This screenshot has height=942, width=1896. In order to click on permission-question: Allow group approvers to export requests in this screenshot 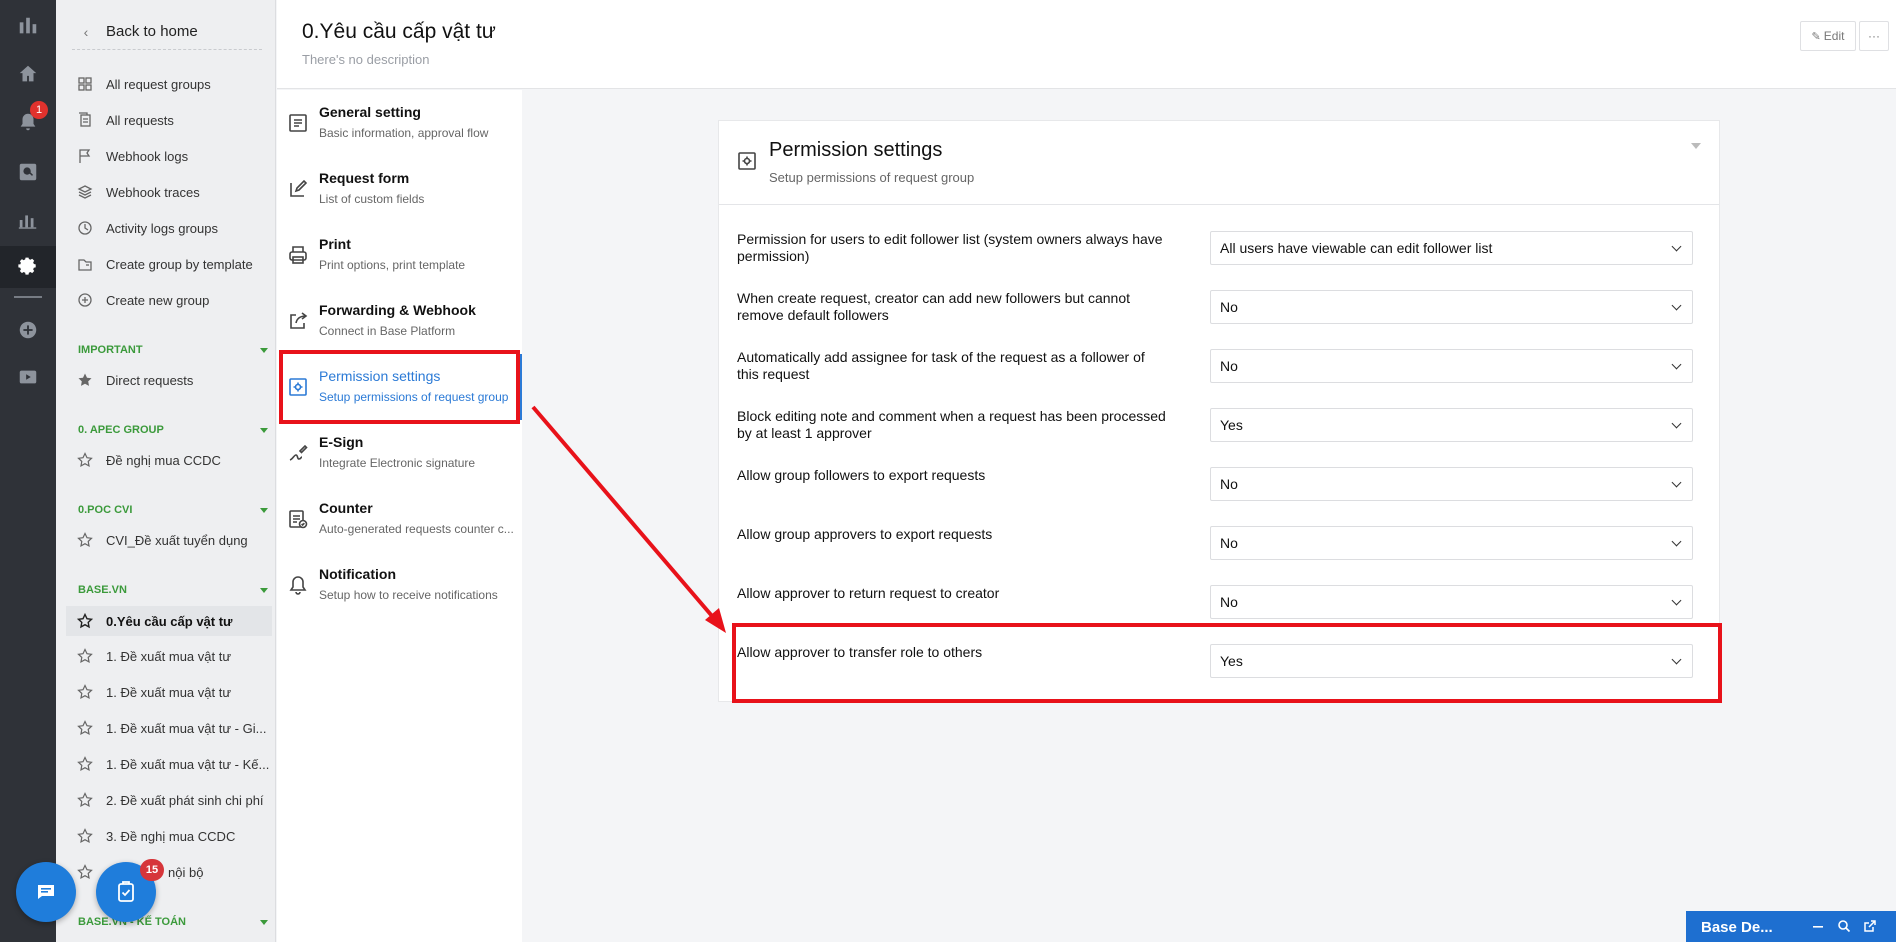, I will do `click(865, 534)`.